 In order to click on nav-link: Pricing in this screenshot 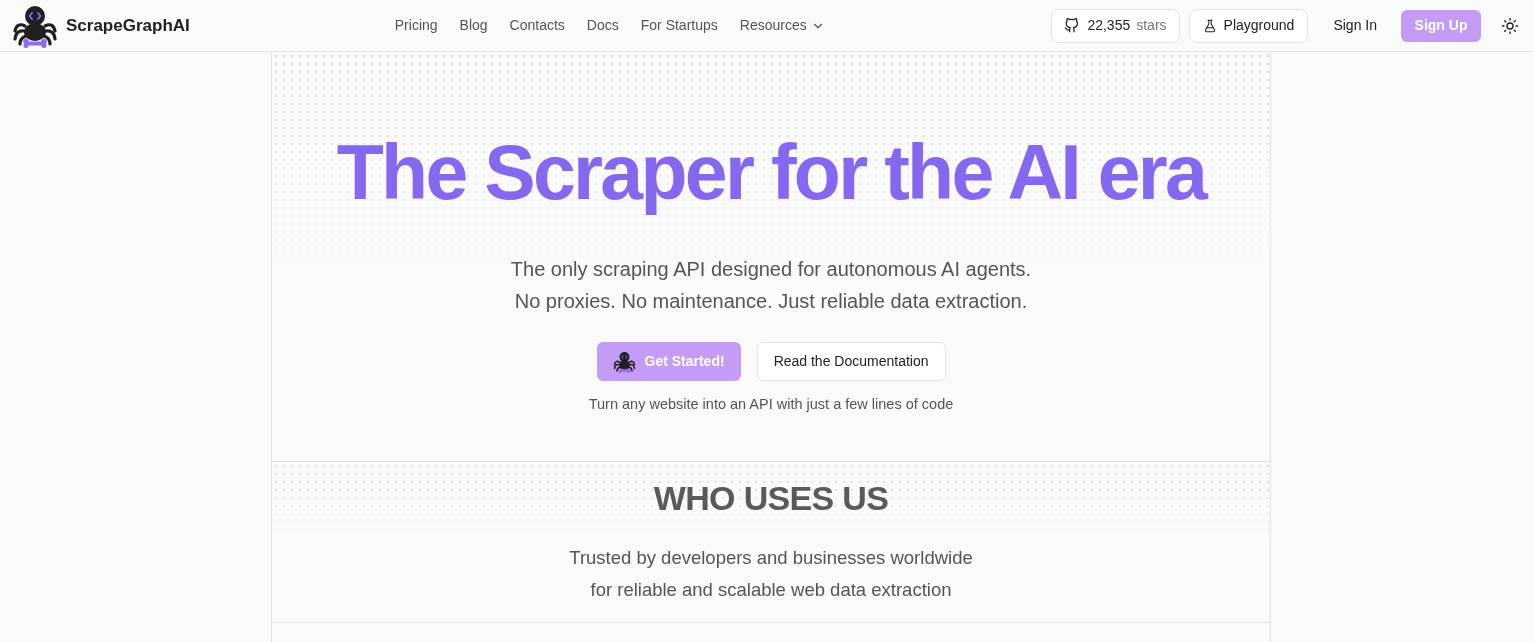, I will do `click(416, 25)`.